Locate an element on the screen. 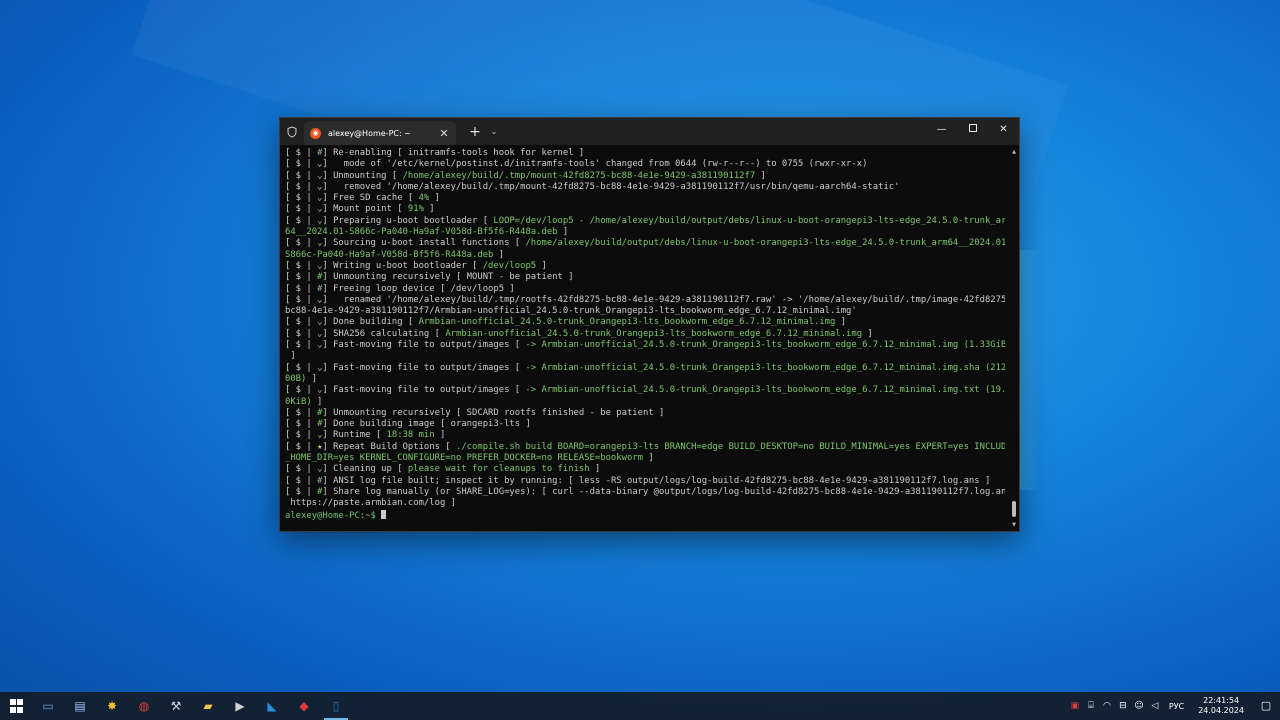  scrollbar: ▲ ▼ is located at coordinates (1014, 338).